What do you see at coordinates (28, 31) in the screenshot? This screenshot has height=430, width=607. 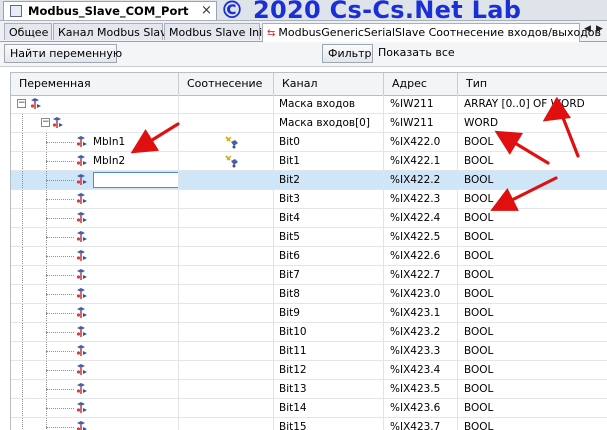 I see `tab-general: Общее` at bounding box center [28, 31].